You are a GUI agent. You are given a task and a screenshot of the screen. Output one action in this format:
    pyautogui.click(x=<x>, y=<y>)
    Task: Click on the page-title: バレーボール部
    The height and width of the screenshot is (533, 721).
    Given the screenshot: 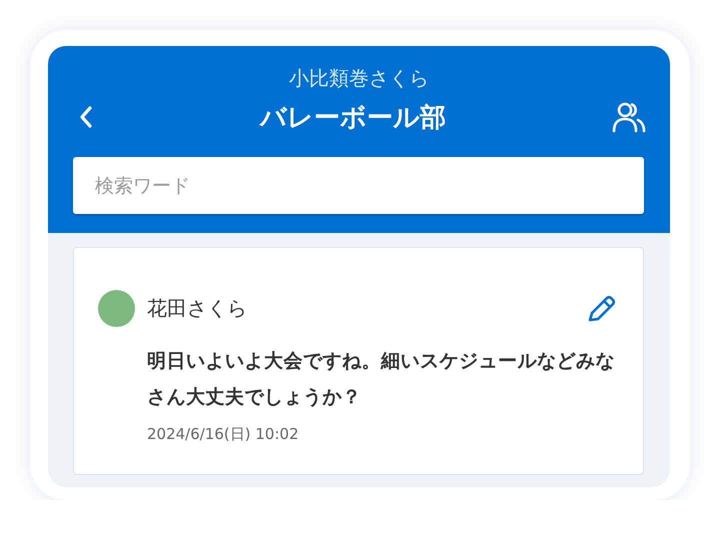 What is the action you would take?
    pyautogui.click(x=353, y=118)
    